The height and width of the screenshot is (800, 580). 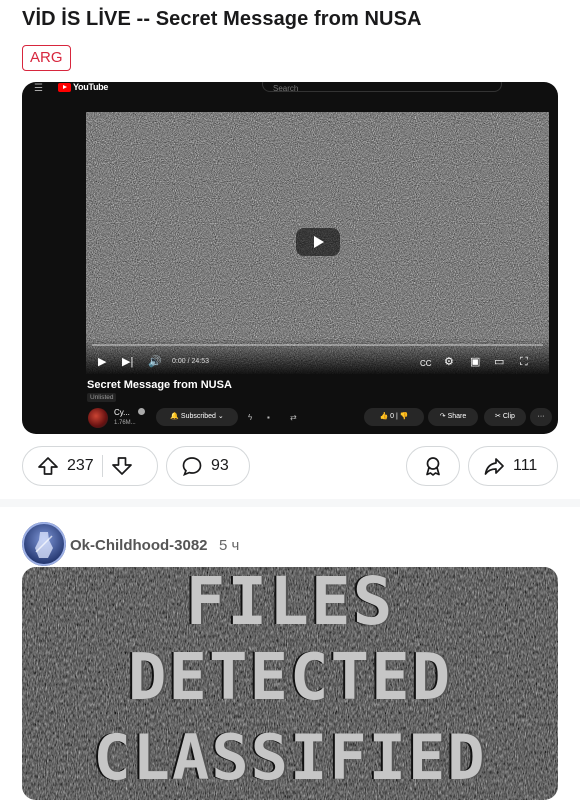 I want to click on youtube-logo-text: YouTube, so click(x=91, y=87).